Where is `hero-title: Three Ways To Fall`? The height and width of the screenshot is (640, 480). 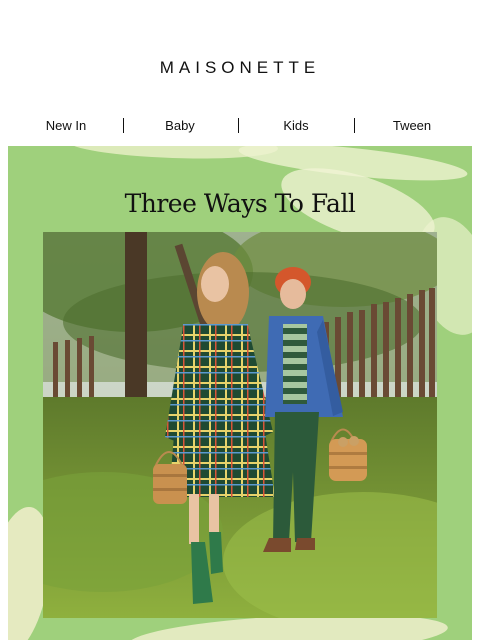 hero-title: Three Ways To Fall is located at coordinates (240, 203).